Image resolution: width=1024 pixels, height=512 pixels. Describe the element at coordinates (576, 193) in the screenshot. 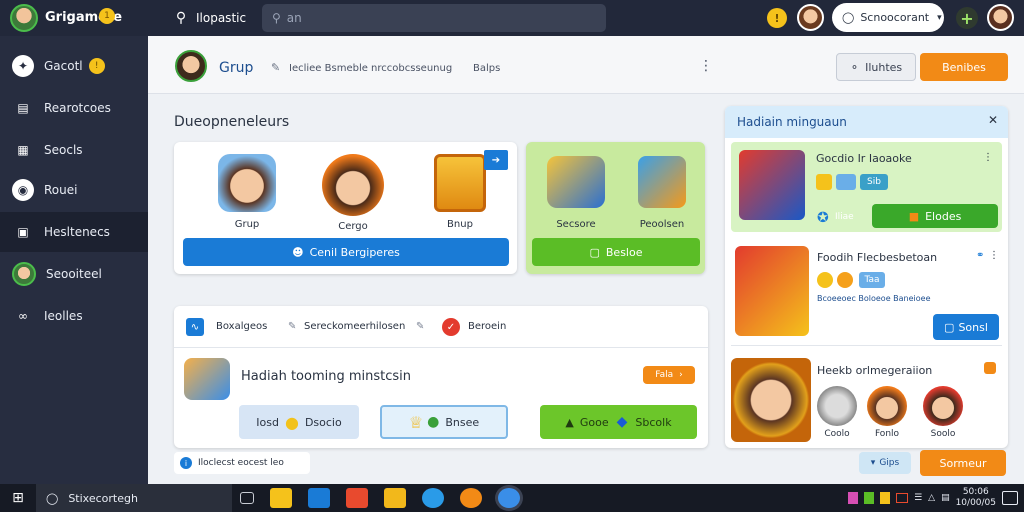

I see `green-card-item: Secsore` at that location.